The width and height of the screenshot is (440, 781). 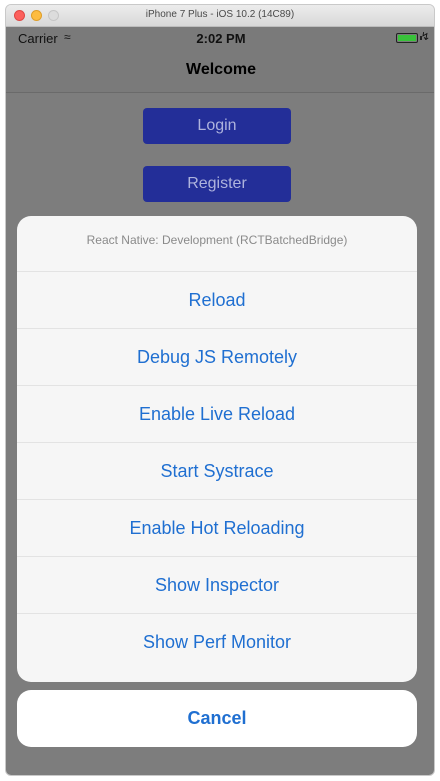 I want to click on register-button: Register, so click(x=217, y=184).